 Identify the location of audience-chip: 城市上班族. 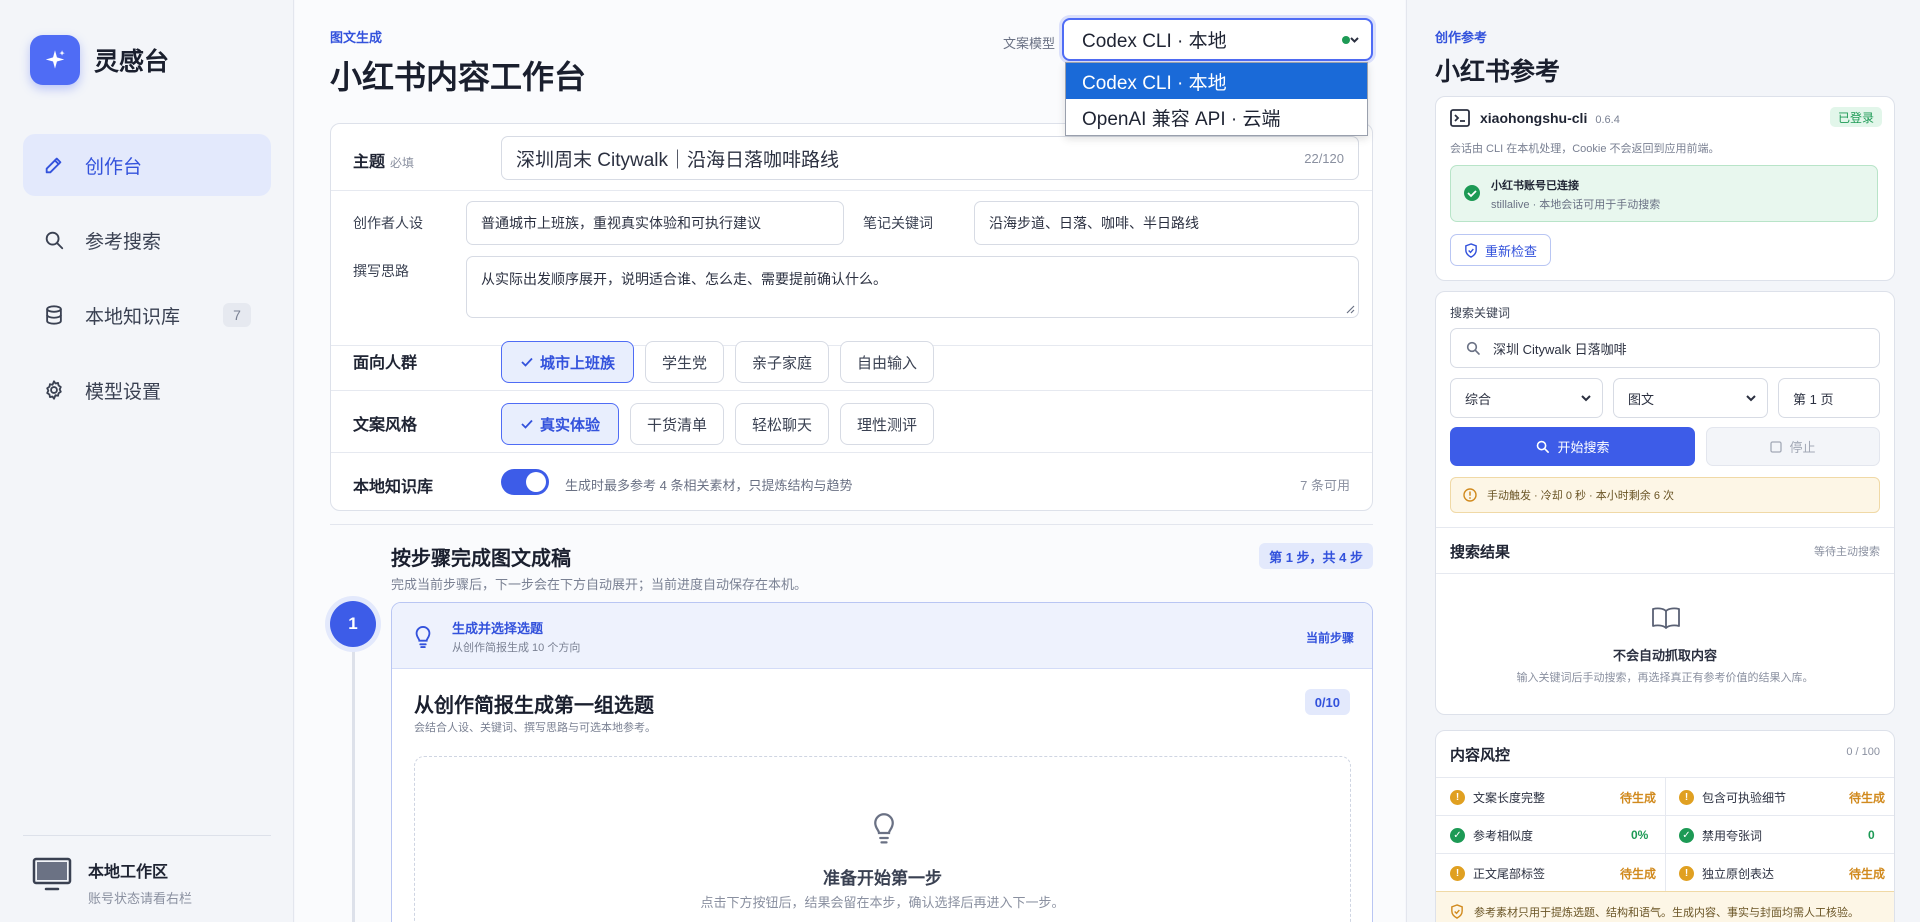
(567, 362).